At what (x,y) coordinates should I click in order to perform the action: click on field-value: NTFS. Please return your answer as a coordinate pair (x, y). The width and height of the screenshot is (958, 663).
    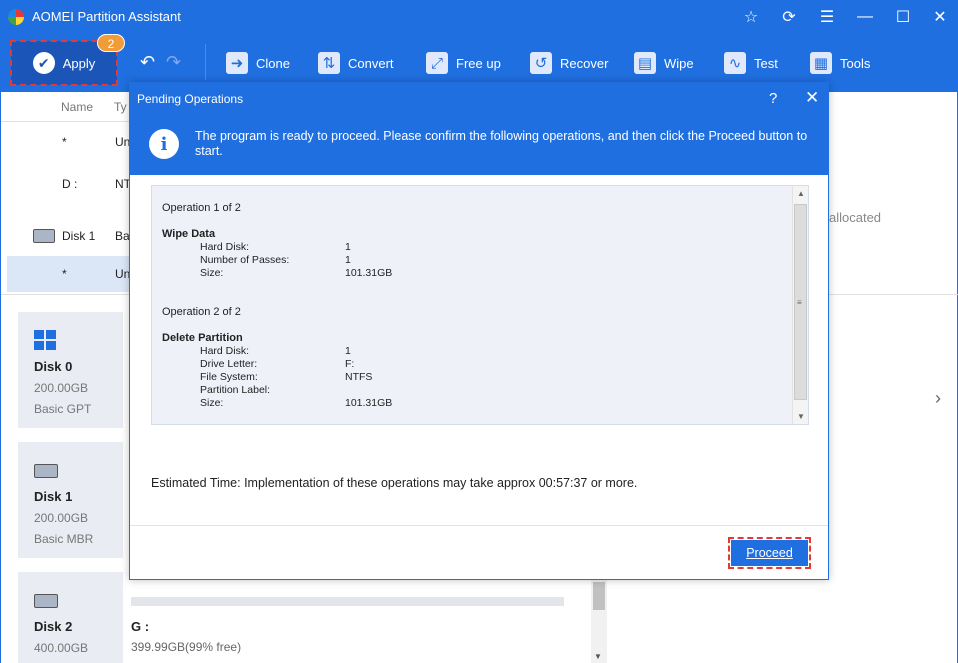
    Looking at the image, I should click on (359, 377).